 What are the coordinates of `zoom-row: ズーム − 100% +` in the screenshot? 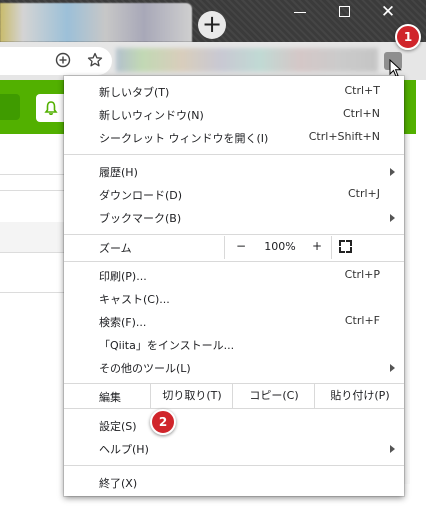 It's located at (234, 247).